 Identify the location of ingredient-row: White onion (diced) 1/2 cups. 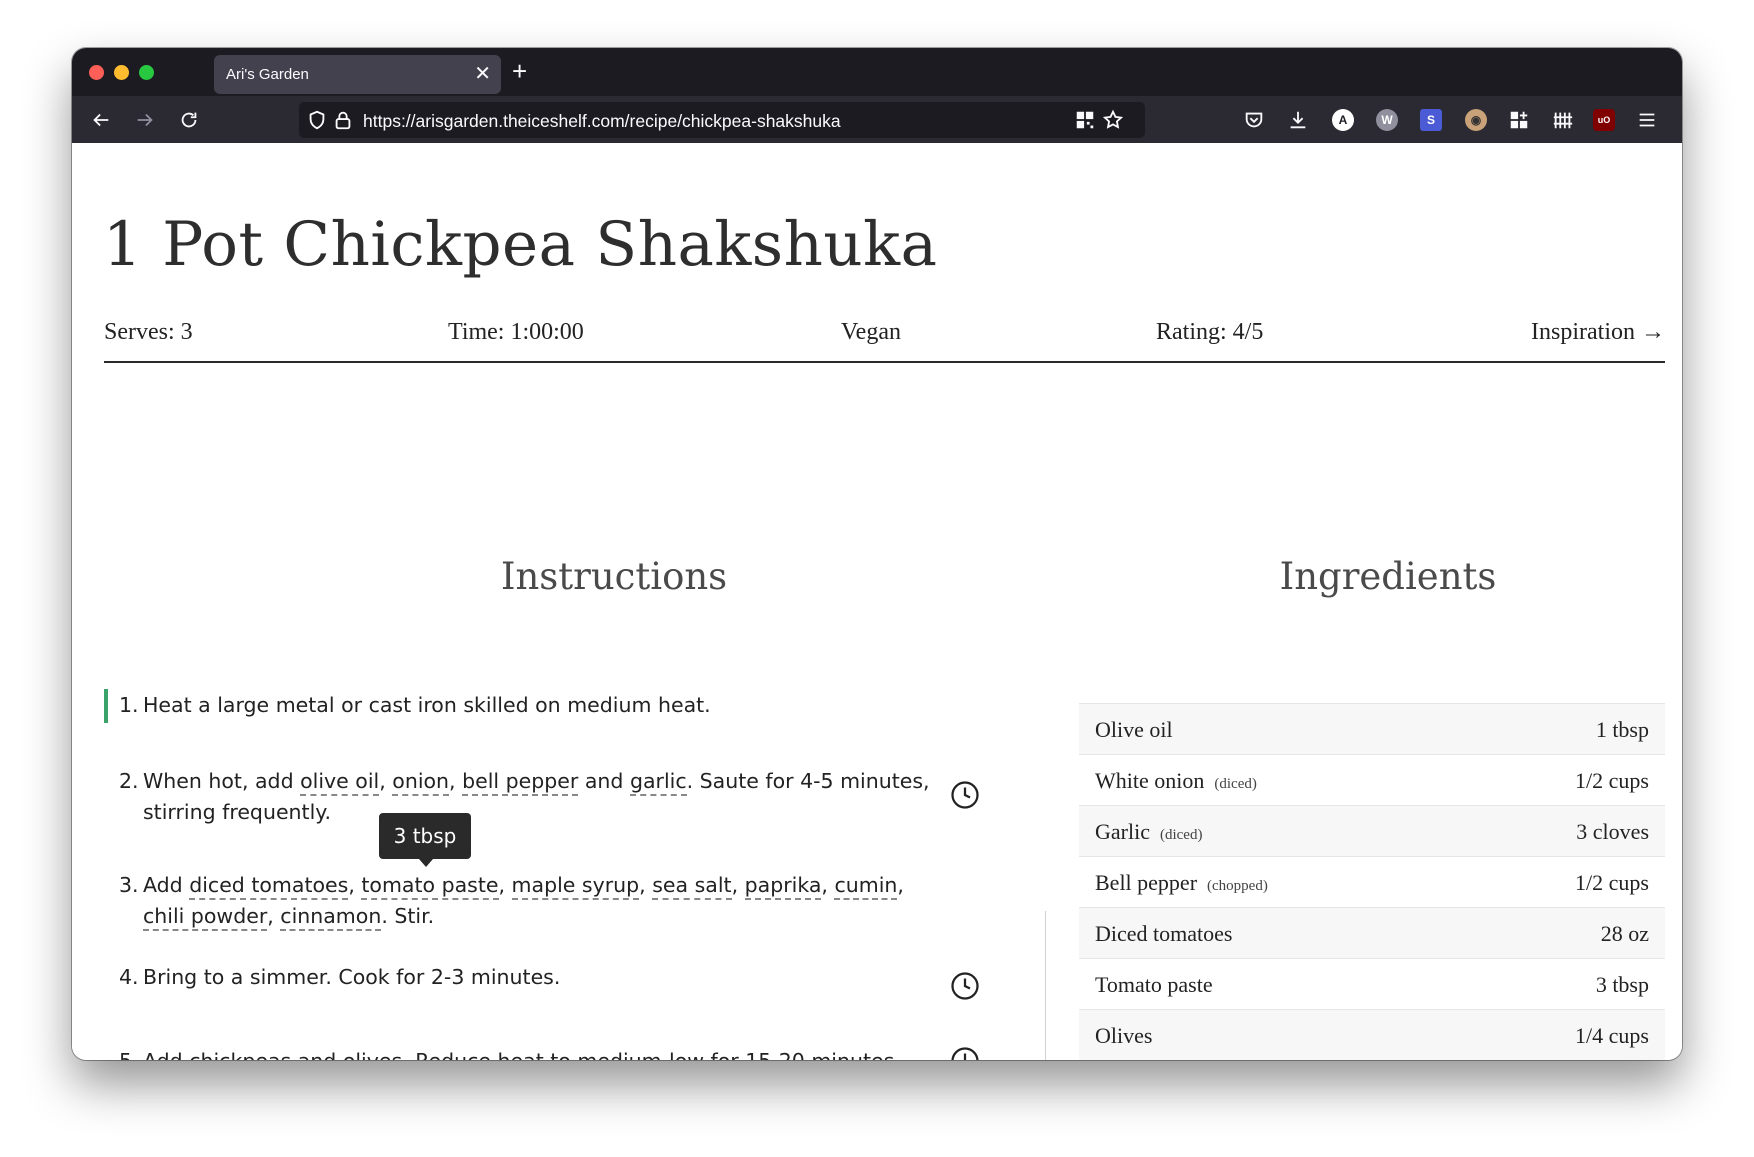
(1372, 779).